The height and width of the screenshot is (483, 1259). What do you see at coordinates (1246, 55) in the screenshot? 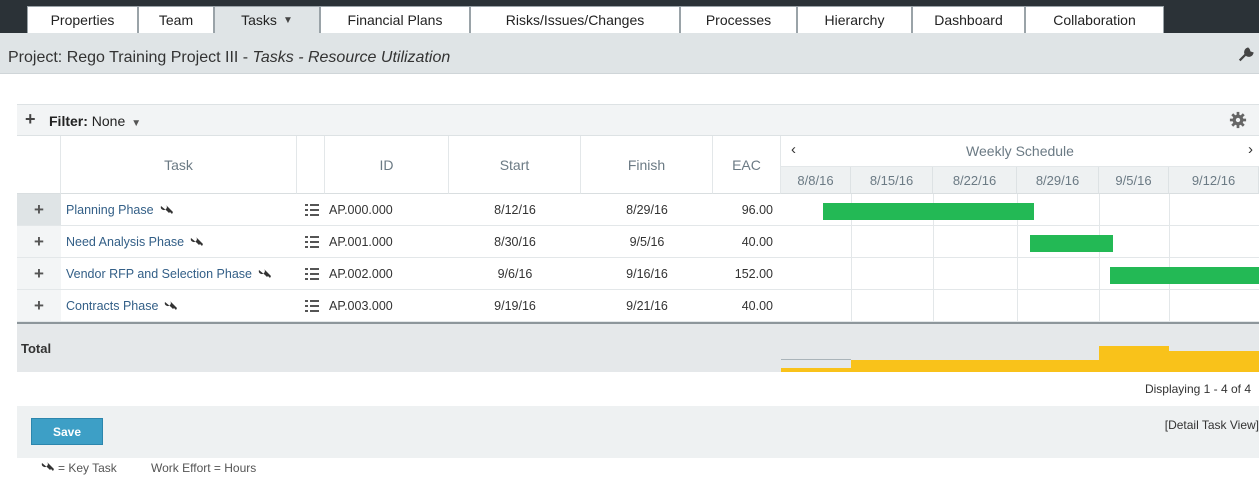
I see `wrench-icon` at bounding box center [1246, 55].